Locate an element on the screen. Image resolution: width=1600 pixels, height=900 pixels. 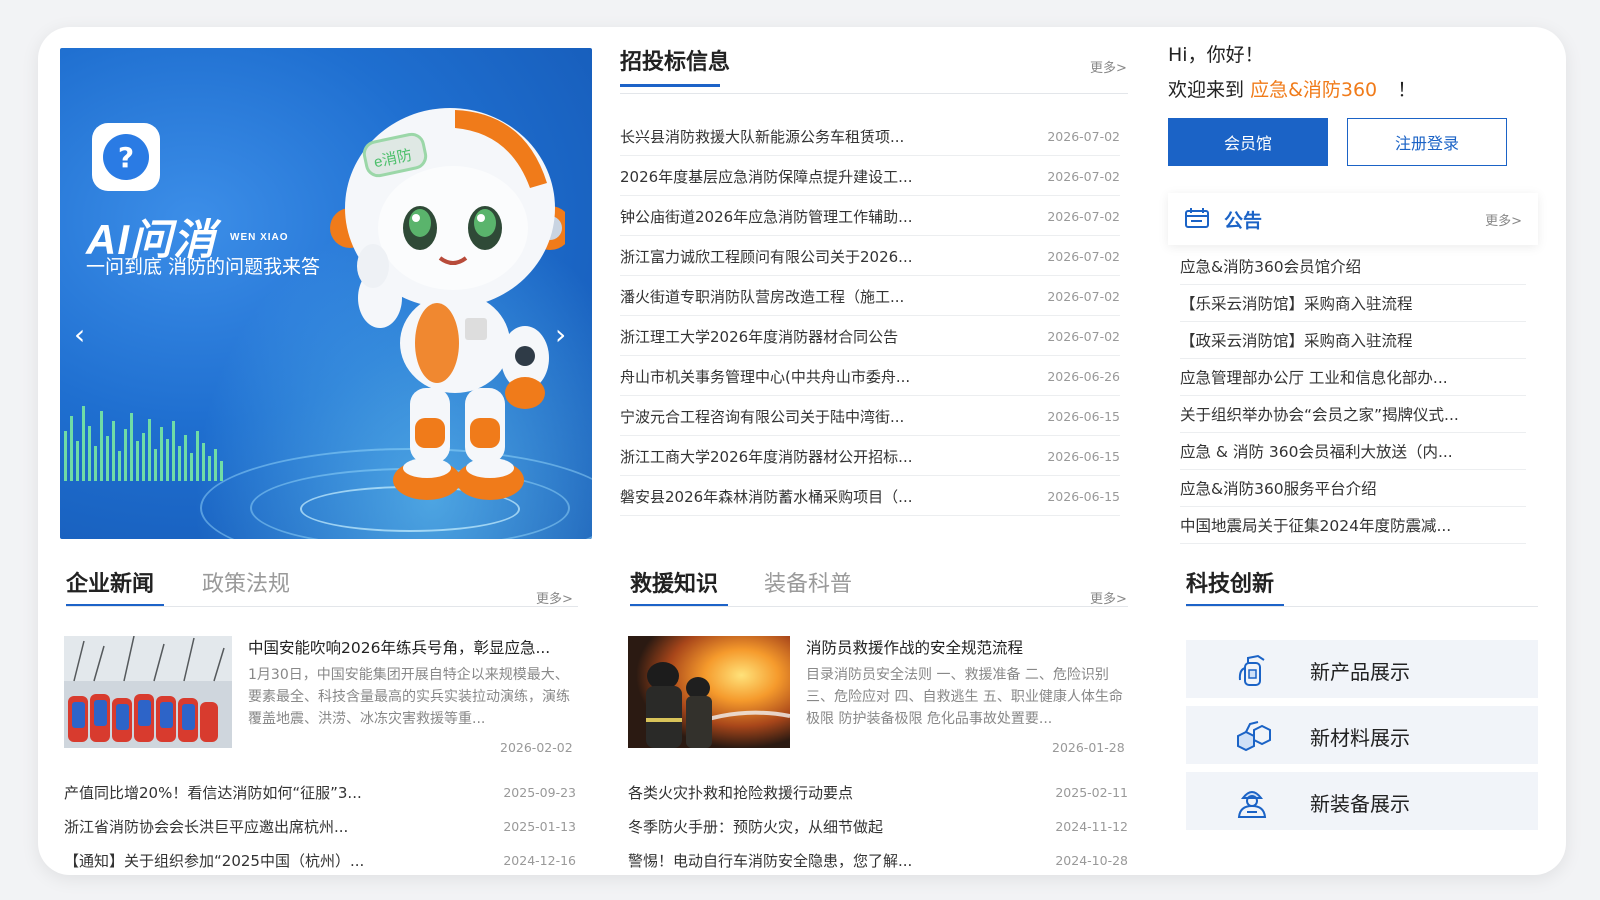
tab-rescue-knowledge: 救援知识 is located at coordinates (674, 582).